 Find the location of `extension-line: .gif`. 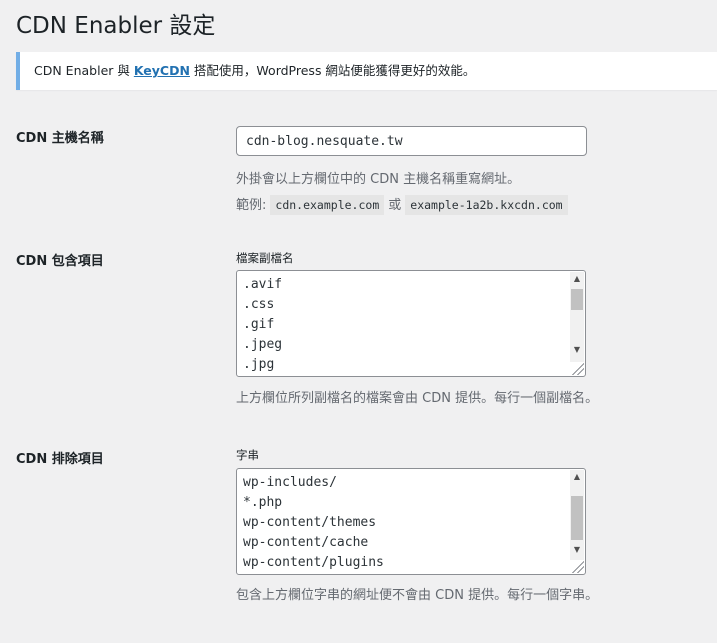

extension-line: .gif is located at coordinates (259, 324).